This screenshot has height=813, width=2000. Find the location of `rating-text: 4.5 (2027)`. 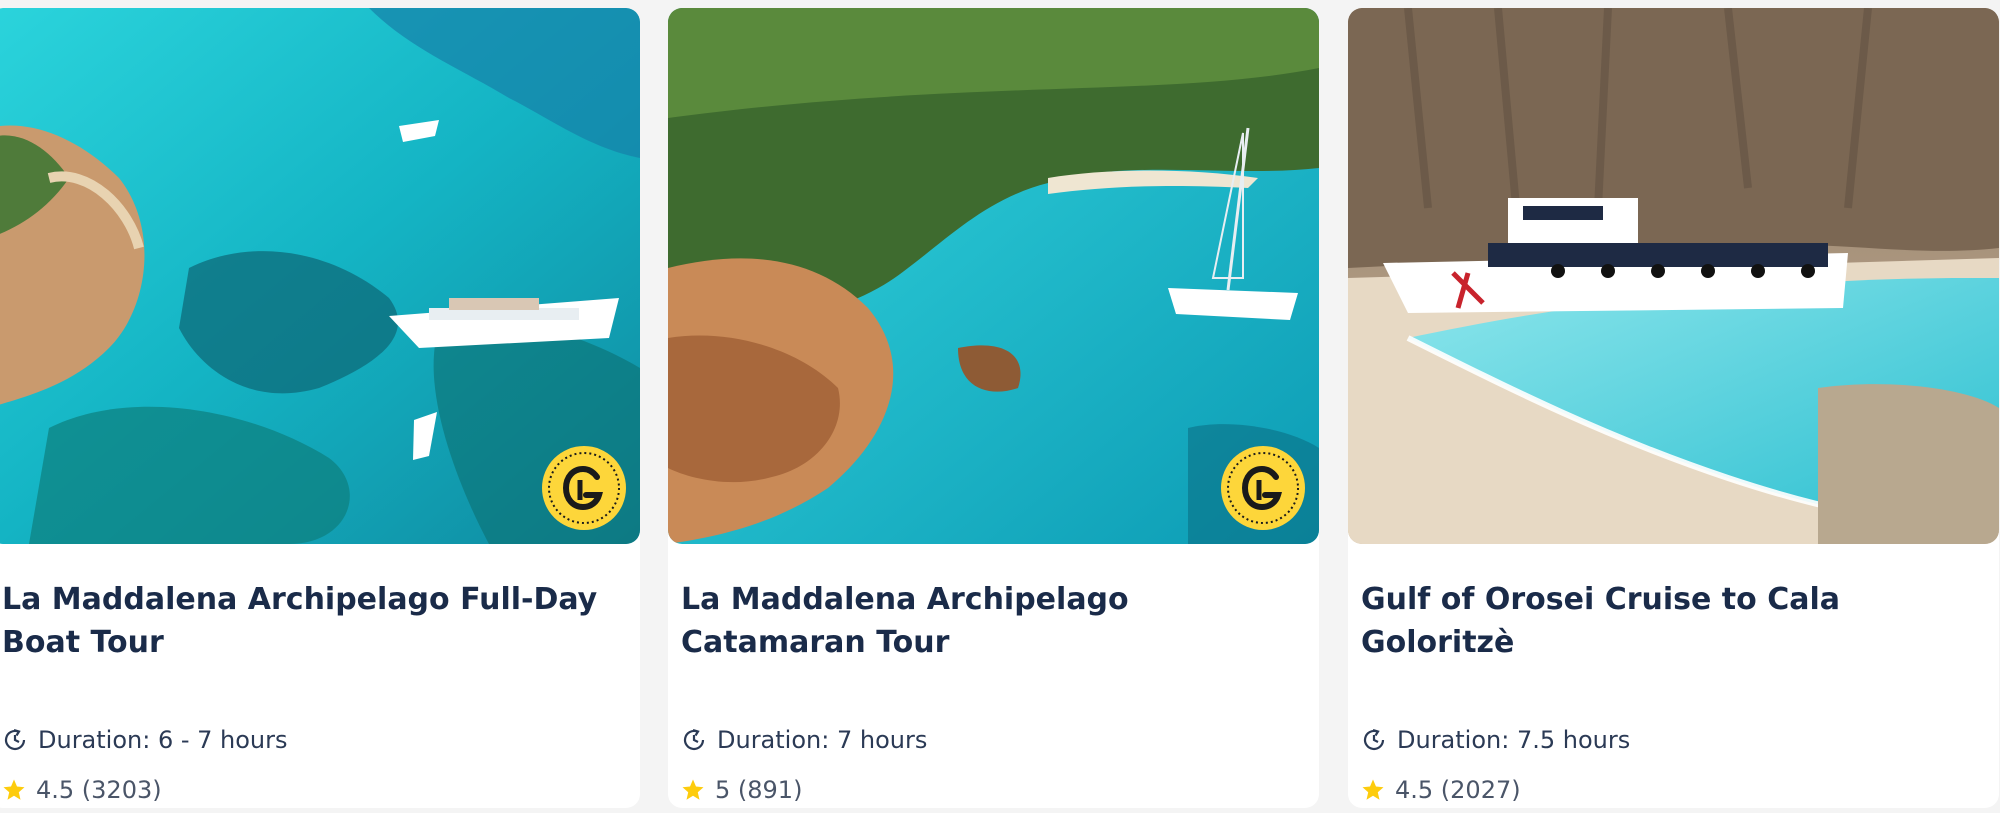

rating-text: 4.5 (2027) is located at coordinates (1458, 790).